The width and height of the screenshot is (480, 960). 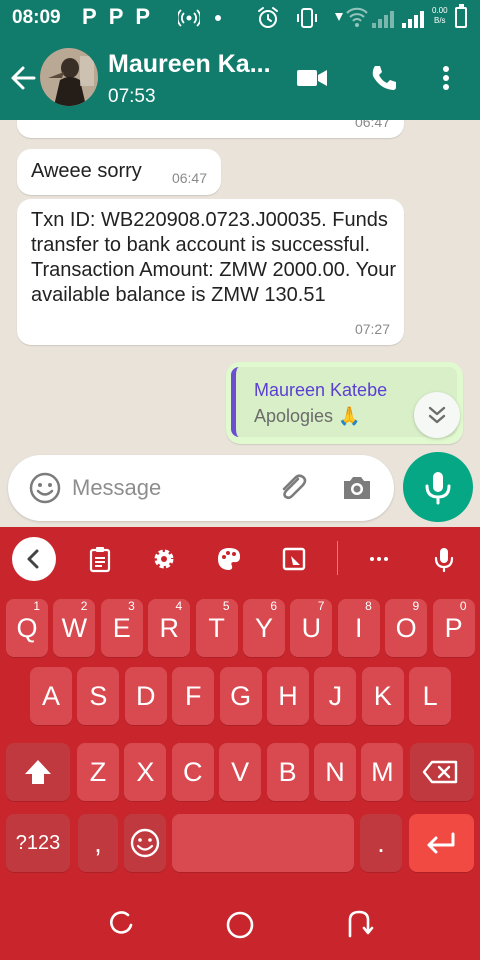 I want to click on hotspot-icon, so click(x=189, y=18).